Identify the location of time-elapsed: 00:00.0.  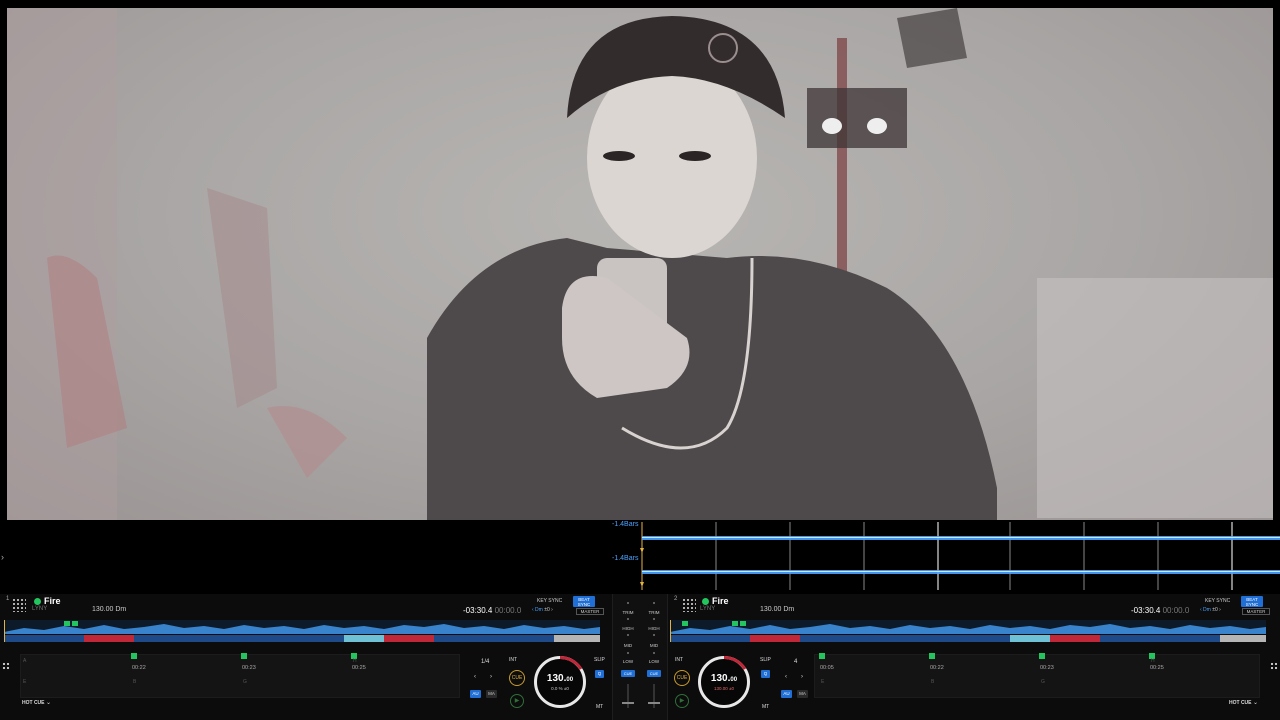
(508, 610).